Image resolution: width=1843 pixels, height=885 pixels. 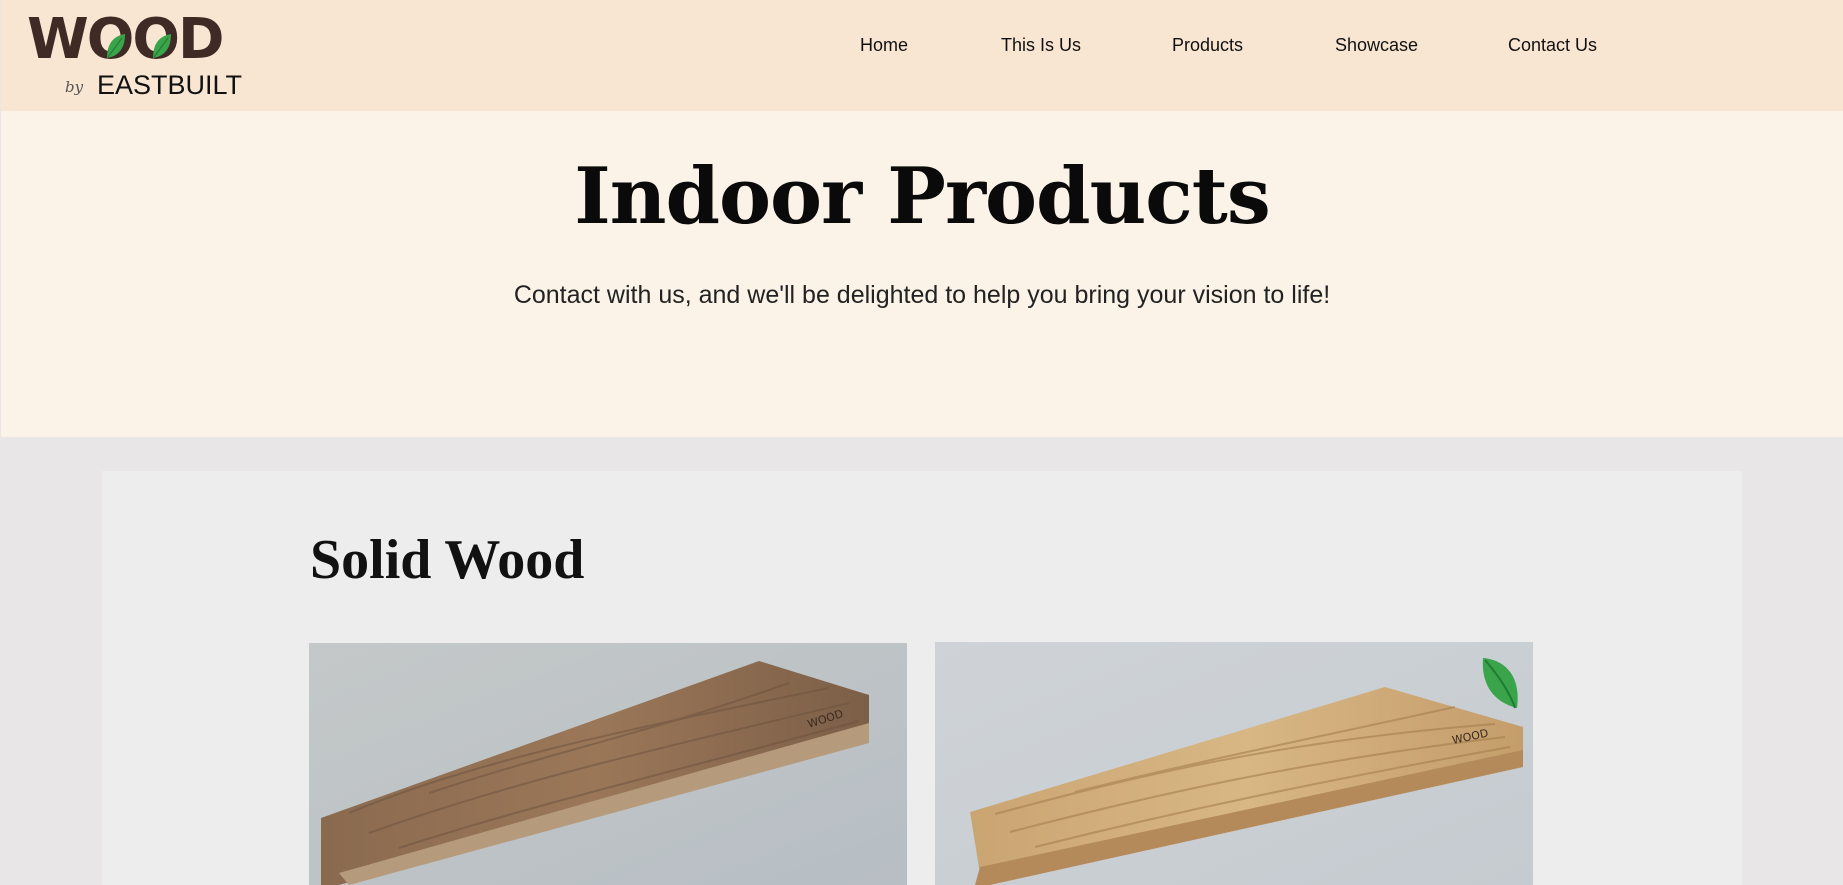 What do you see at coordinates (74, 87) in the screenshot?
I see `logo-by-text: by` at bounding box center [74, 87].